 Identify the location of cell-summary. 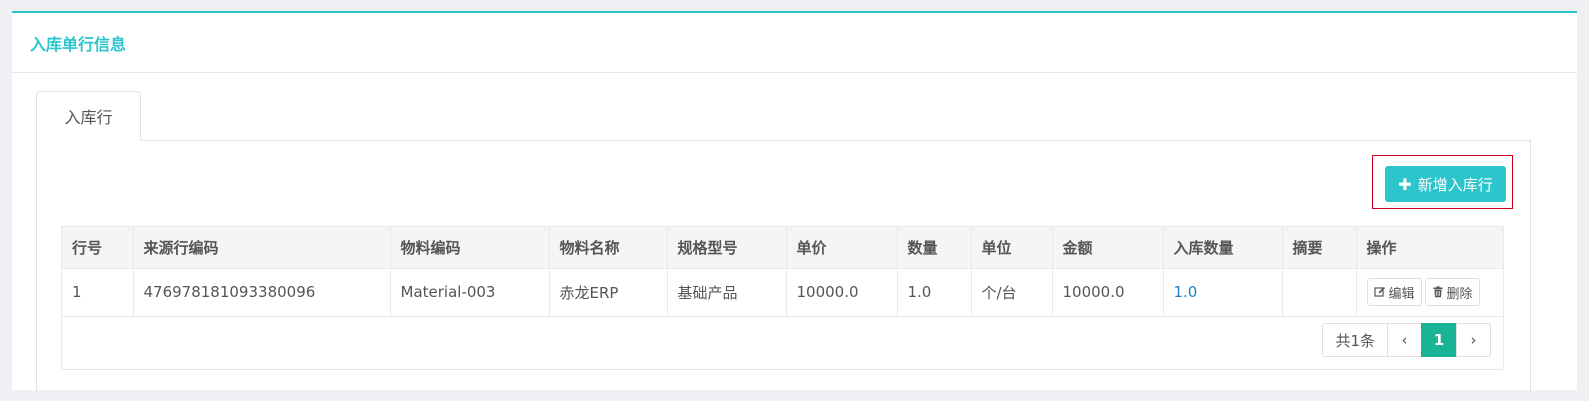
(1319, 292).